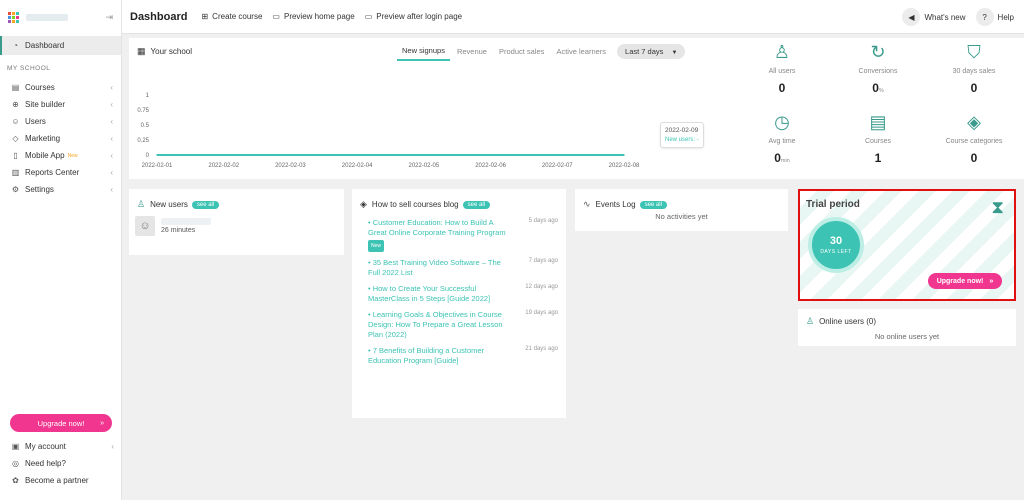 This screenshot has height=500, width=1024. Describe the element at coordinates (15, 446) in the screenshot. I see `account-icon: ▣` at that location.